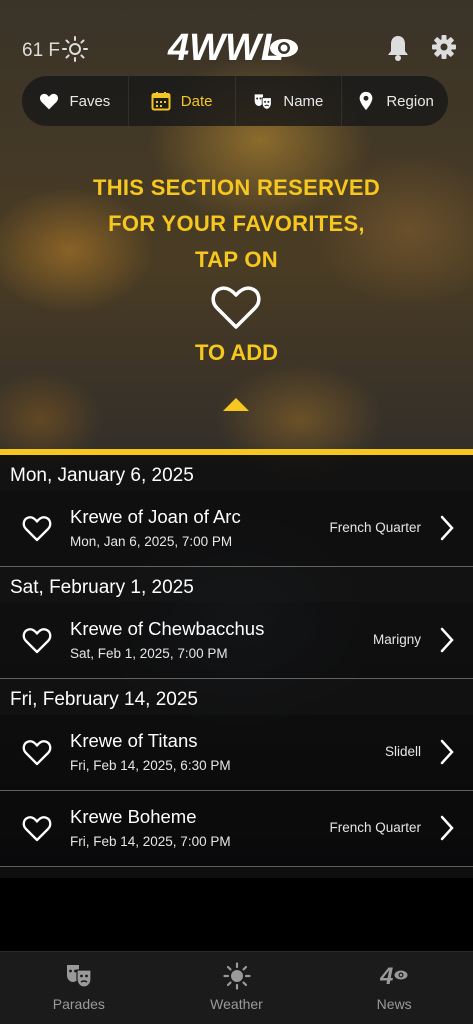  Describe the element at coordinates (236, 307) in the screenshot. I see `heart-outline-icon` at that location.